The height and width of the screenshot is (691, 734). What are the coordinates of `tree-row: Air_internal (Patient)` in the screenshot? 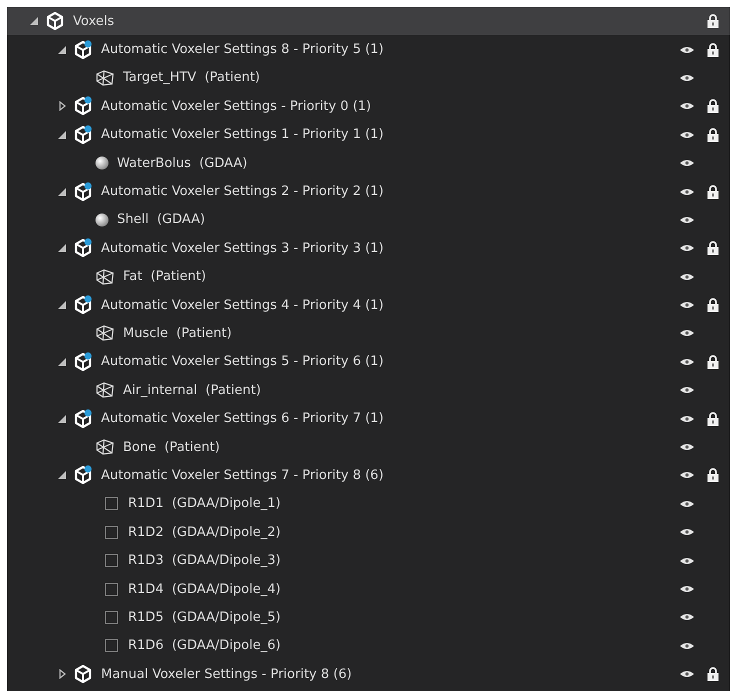 It's located at (368, 390).